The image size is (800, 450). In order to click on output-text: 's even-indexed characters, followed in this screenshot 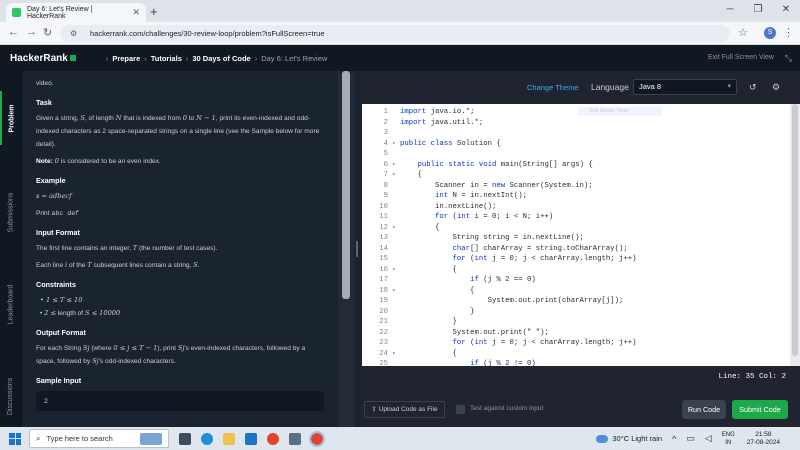, I will do `click(237, 348)`.